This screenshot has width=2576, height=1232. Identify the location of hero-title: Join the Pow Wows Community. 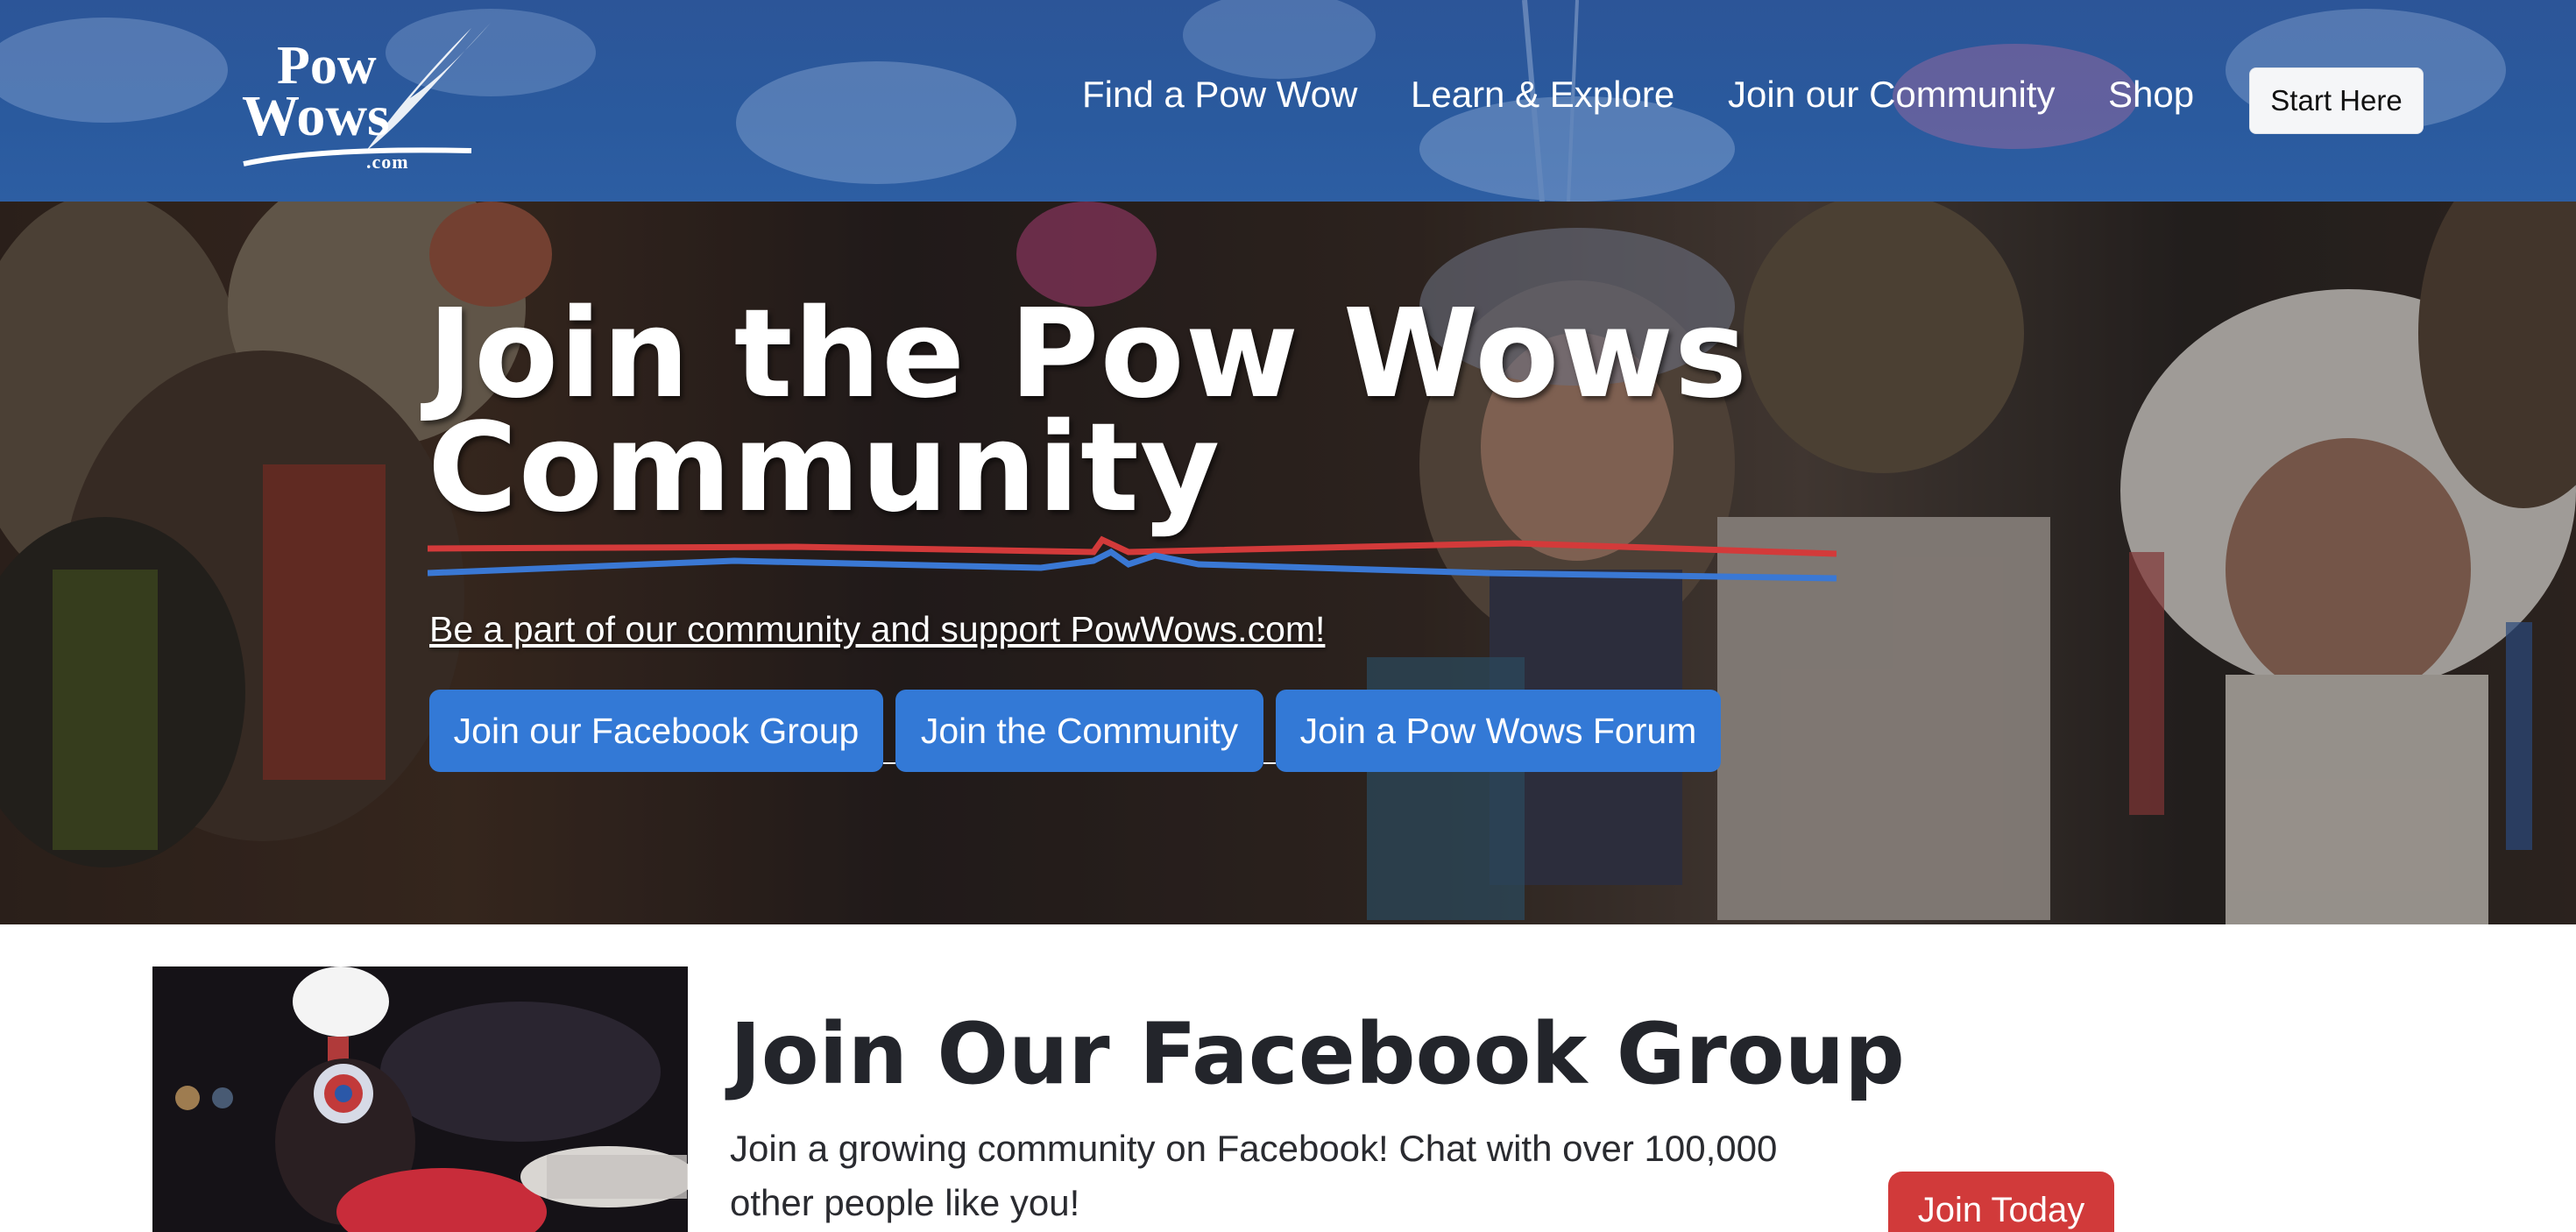
(1088, 411).